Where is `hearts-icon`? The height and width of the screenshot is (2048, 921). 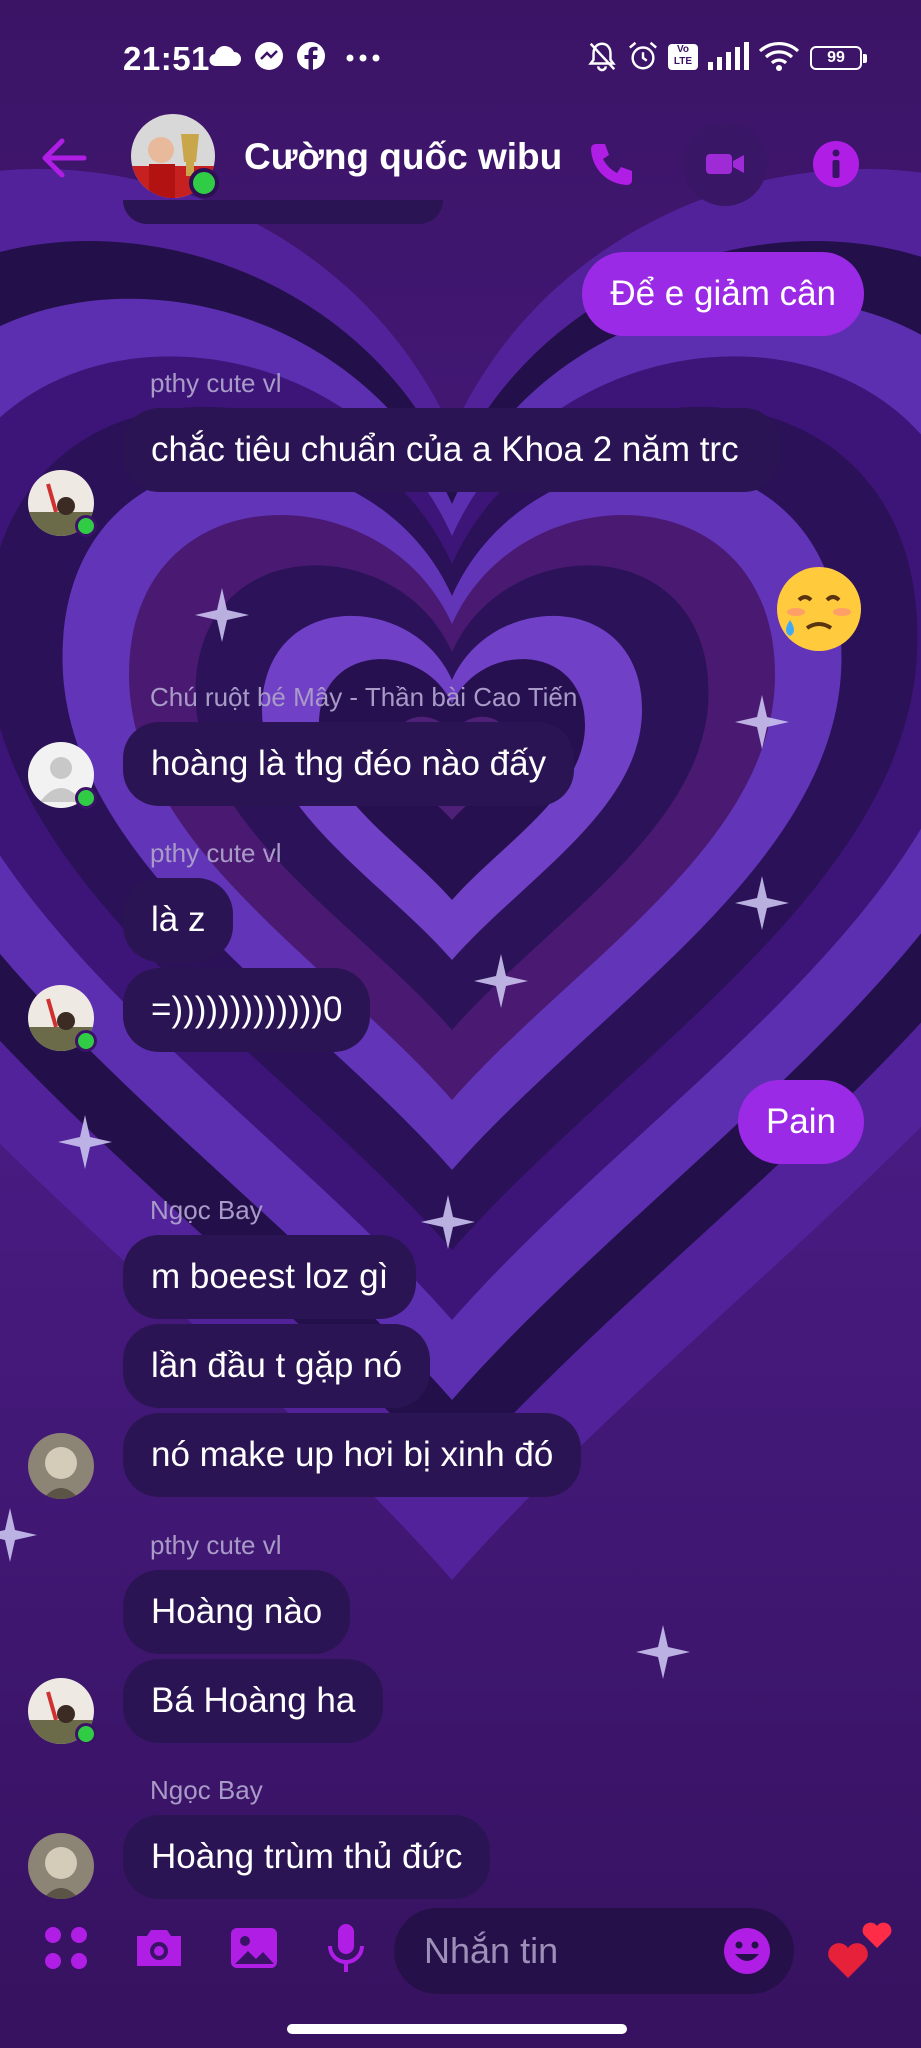
hearts-icon is located at coordinates (858, 1950).